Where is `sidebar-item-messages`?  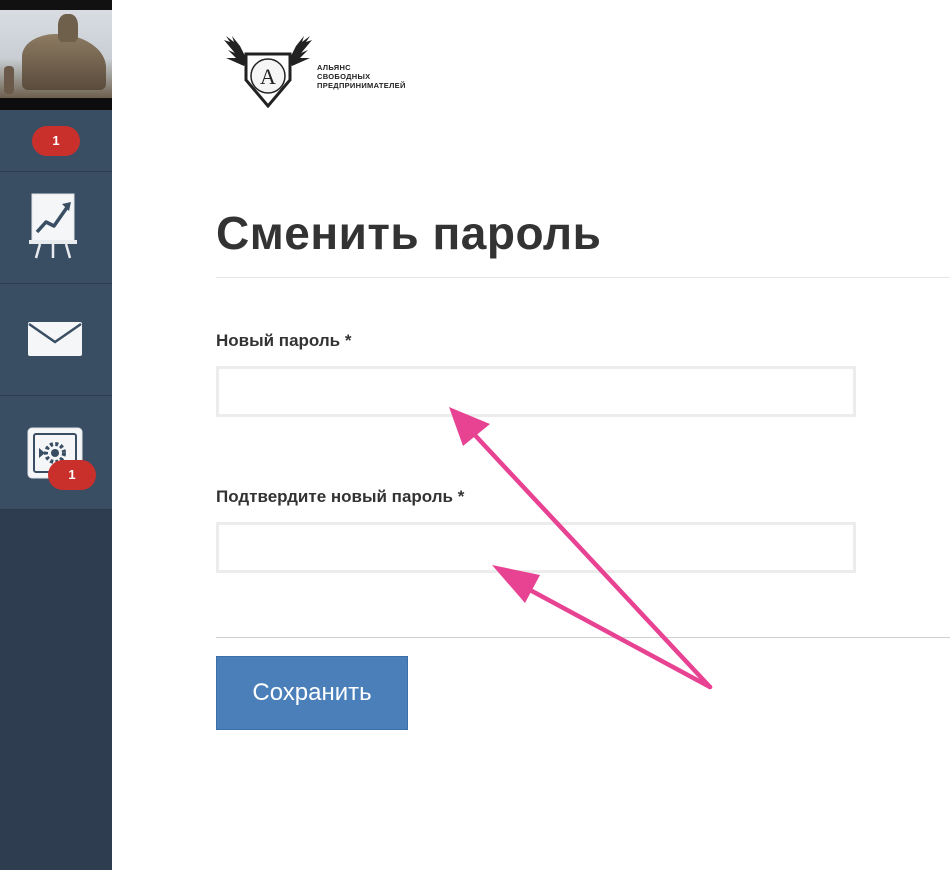 sidebar-item-messages is located at coordinates (56, 340).